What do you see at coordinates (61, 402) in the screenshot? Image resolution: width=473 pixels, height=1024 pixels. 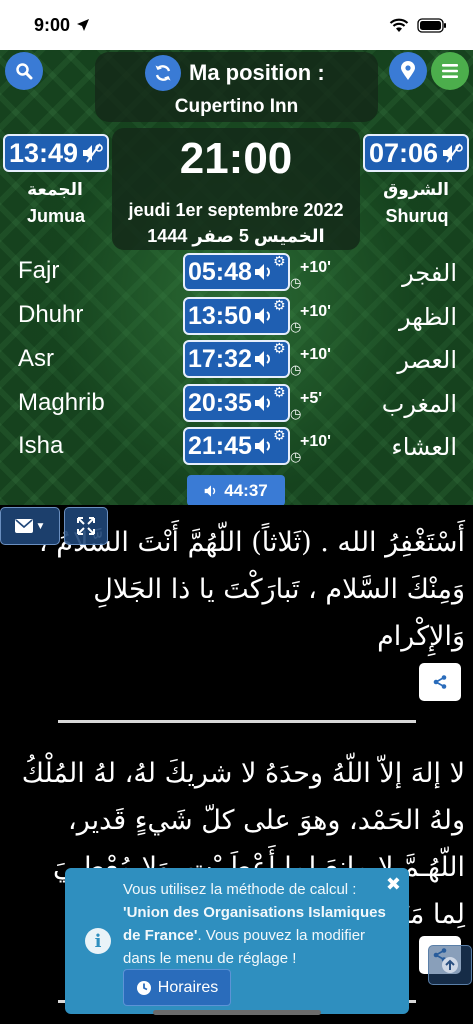 I see `prayer-name: Maghrib` at bounding box center [61, 402].